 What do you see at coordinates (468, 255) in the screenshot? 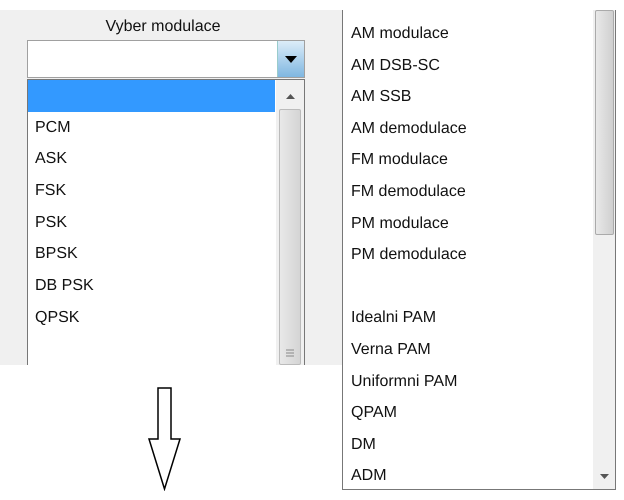
I see `list-item: PM demodulace` at bounding box center [468, 255].